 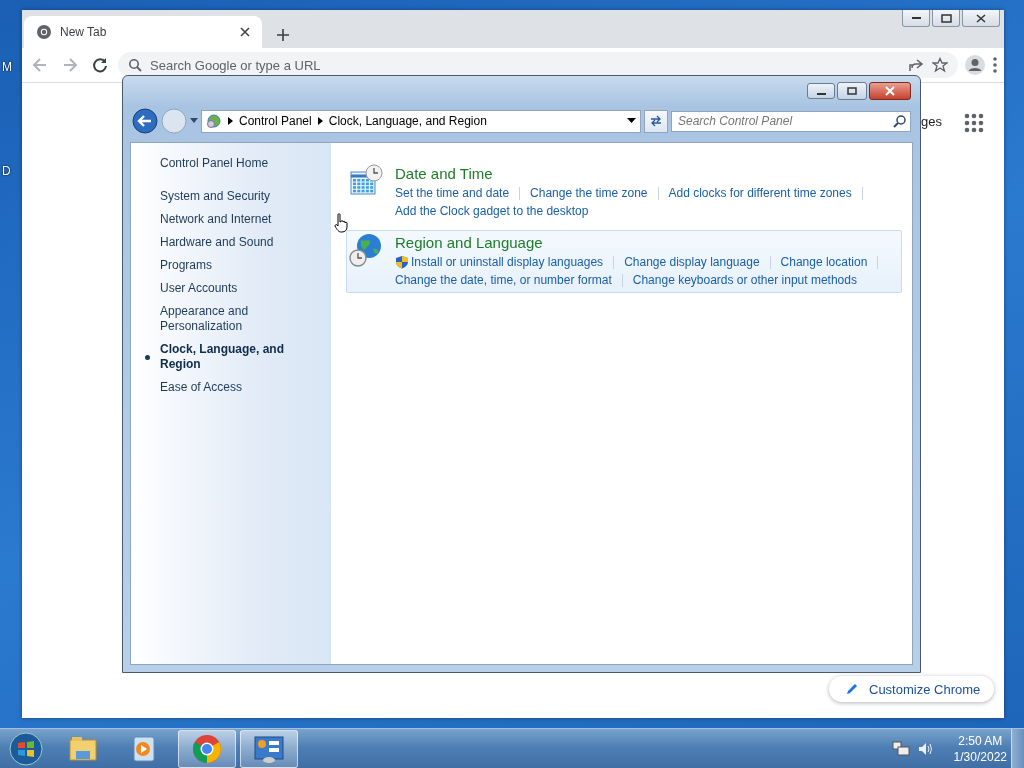 I want to click on sidebar-link: Network and Internet, so click(x=216, y=219).